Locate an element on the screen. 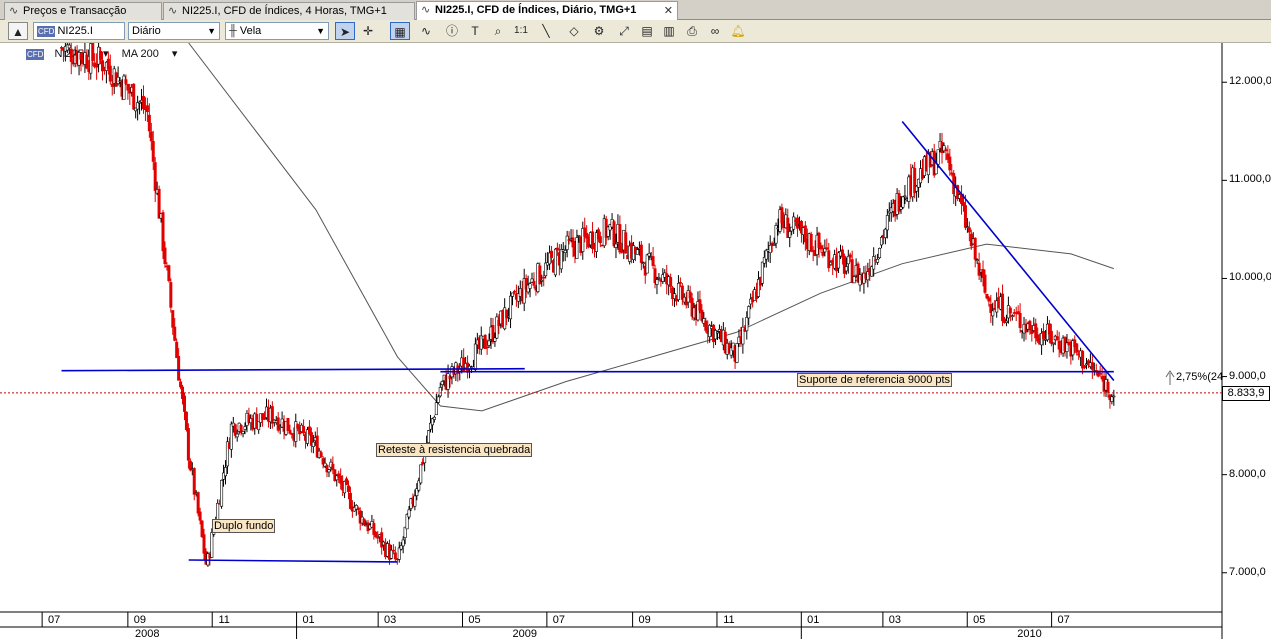  annotation-double-bottom: Duplo fundo is located at coordinates (244, 526).